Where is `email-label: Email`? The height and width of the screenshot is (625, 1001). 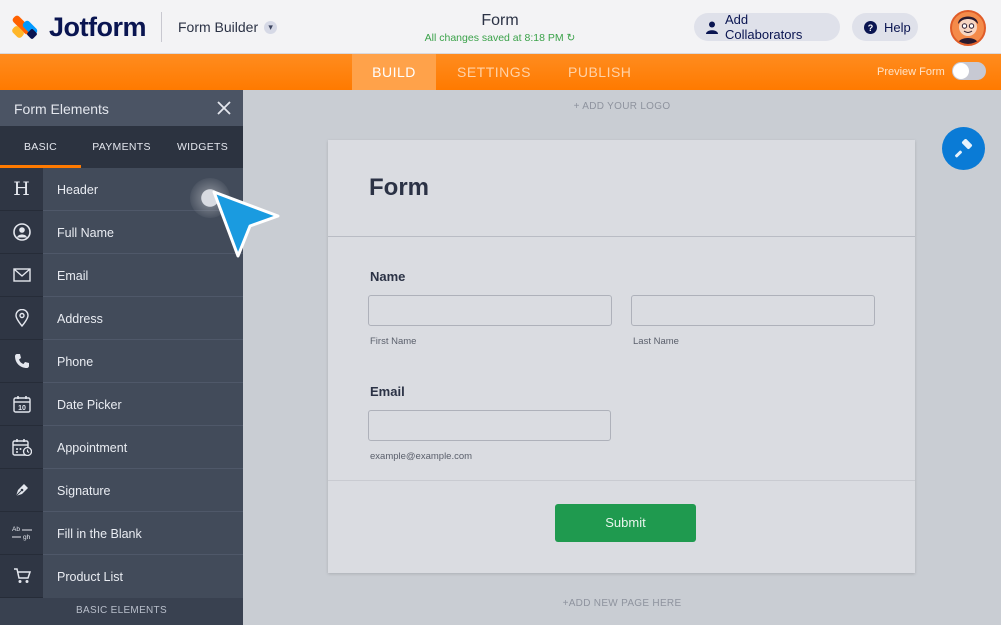 email-label: Email is located at coordinates (387, 391).